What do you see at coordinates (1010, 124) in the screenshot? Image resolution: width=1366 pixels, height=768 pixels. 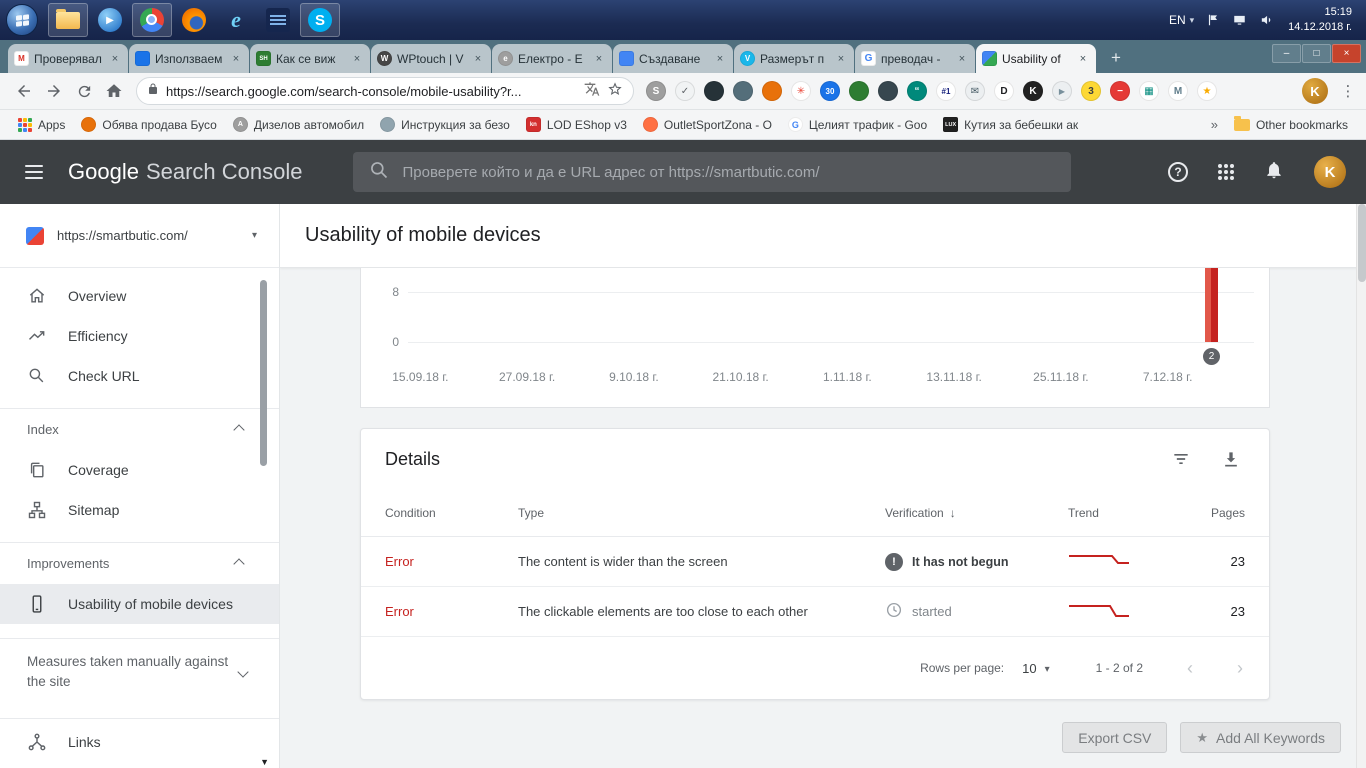 I see `bookmark-item: LUX Кутия за бебешки ак` at bounding box center [1010, 124].